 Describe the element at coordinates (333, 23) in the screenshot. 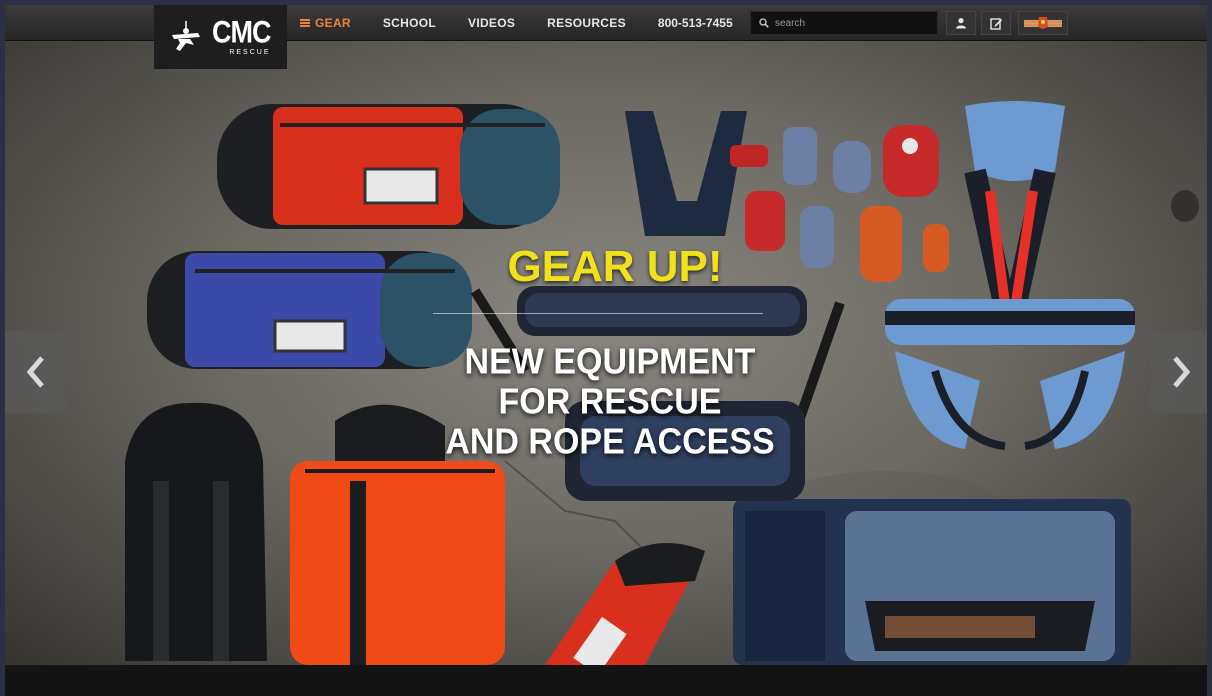

I see `nav-item-label: GEAR` at that location.